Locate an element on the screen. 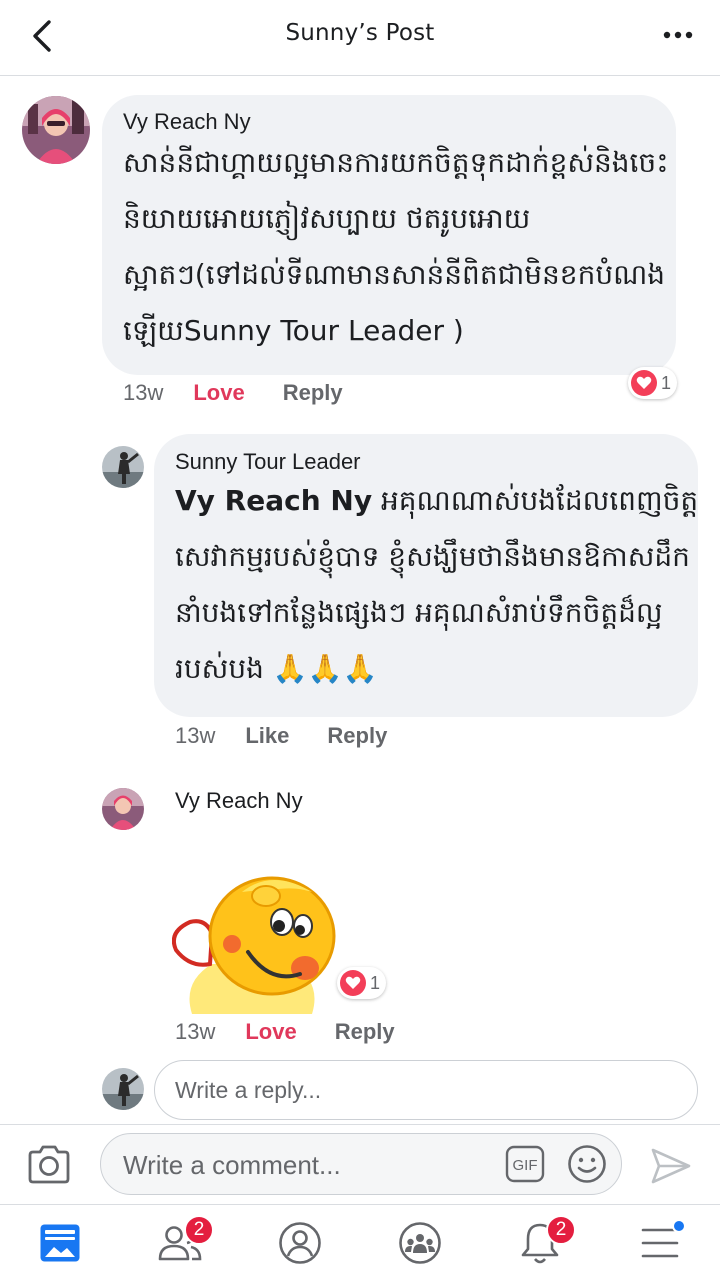 This screenshot has height=1280, width=720. more-dots-icon is located at coordinates (678, 35).